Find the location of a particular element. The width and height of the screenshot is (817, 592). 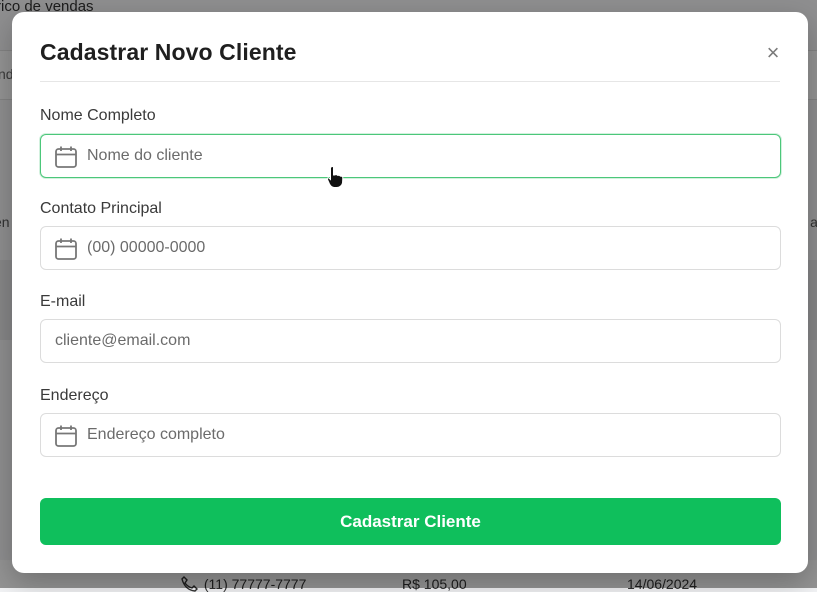

close-button: × is located at coordinates (773, 53).